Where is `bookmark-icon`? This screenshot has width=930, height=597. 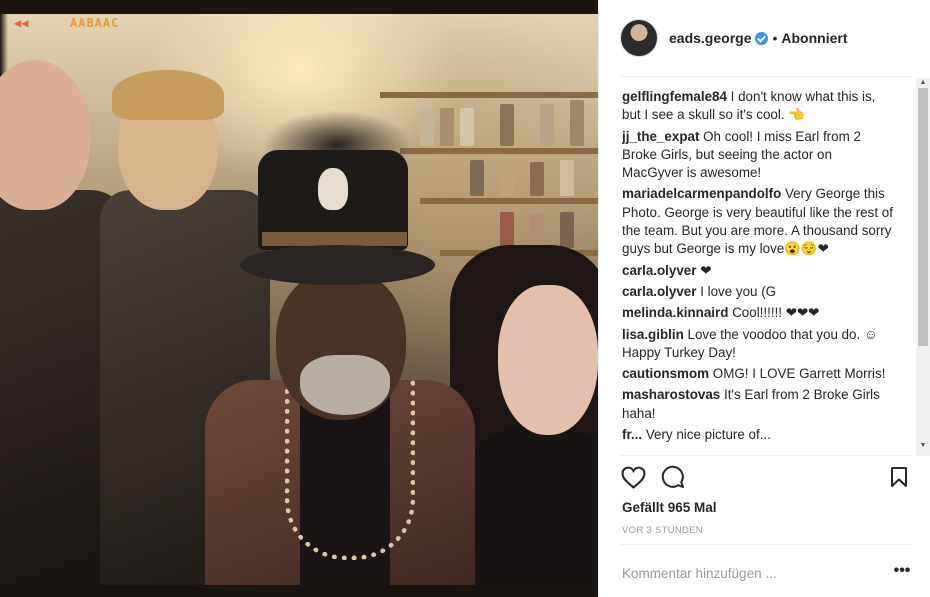 bookmark-icon is located at coordinates (899, 477).